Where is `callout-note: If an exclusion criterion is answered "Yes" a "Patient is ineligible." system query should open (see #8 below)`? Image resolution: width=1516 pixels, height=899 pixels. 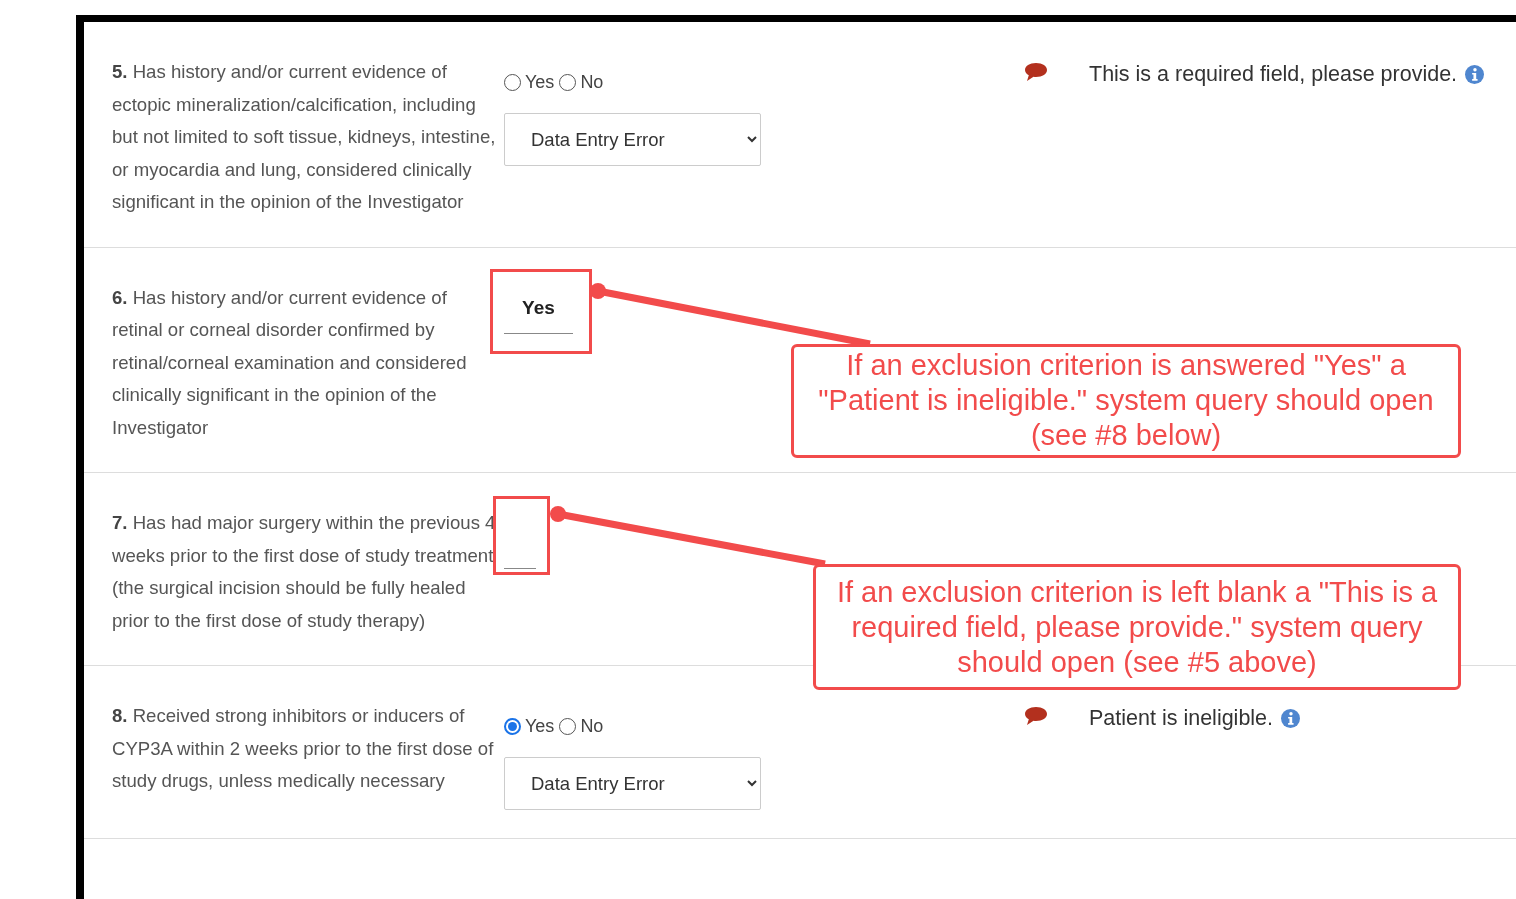
callout-note: If an exclusion criterion is answered "Yes" a "Patient is ineligible." system query should open (see #8 below) is located at coordinates (1126, 400).